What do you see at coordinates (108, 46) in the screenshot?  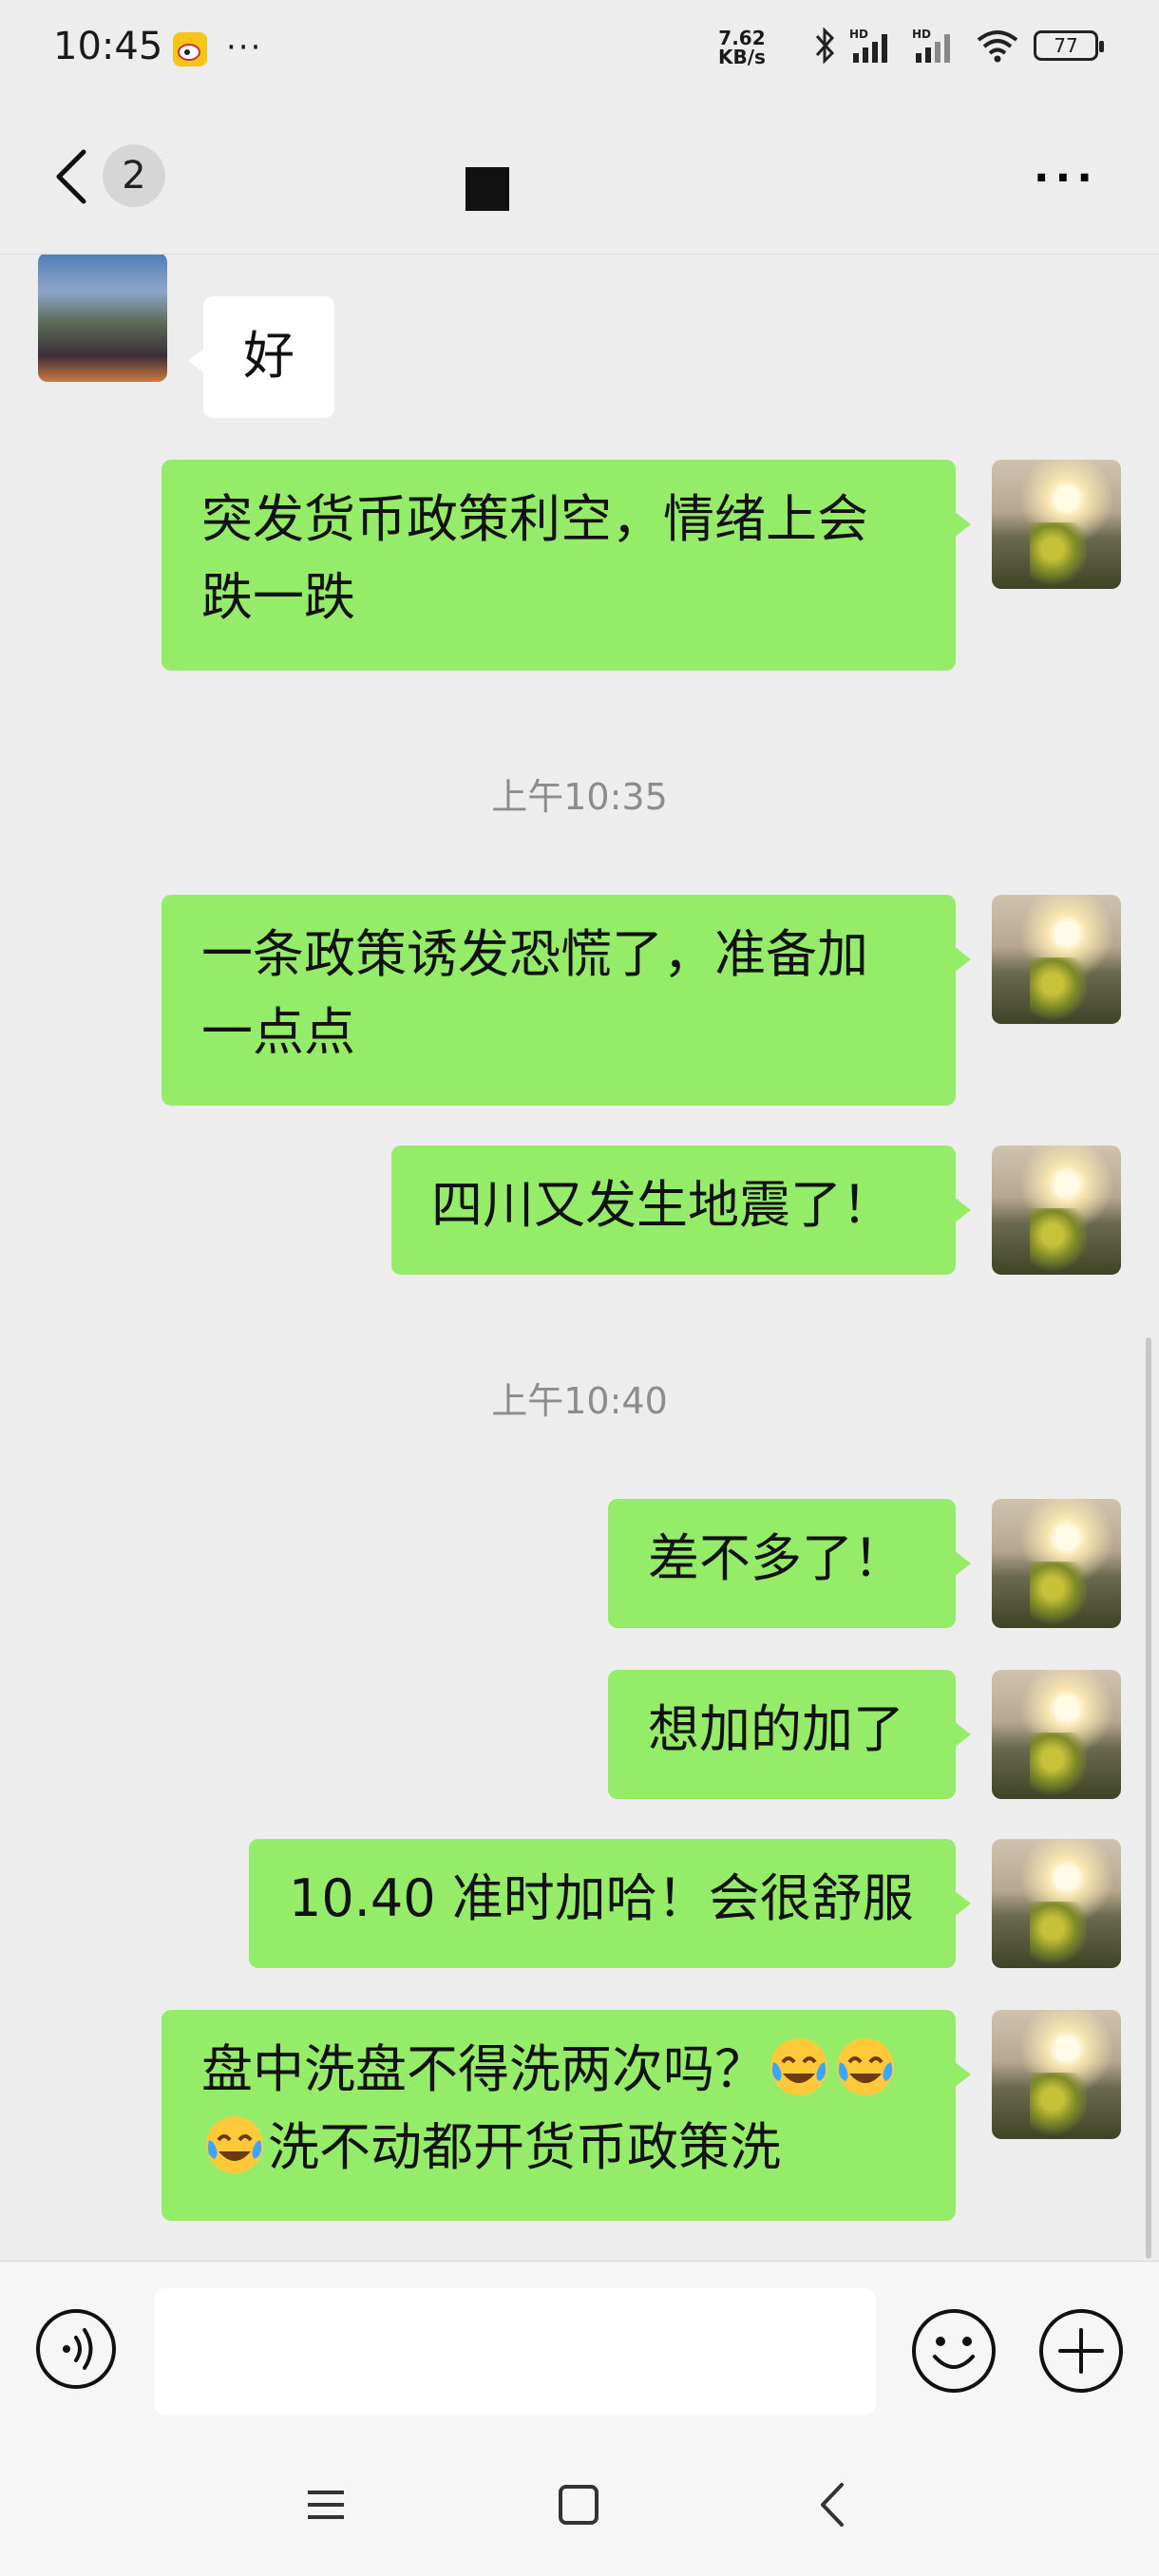 I see `status-time: 10:45` at bounding box center [108, 46].